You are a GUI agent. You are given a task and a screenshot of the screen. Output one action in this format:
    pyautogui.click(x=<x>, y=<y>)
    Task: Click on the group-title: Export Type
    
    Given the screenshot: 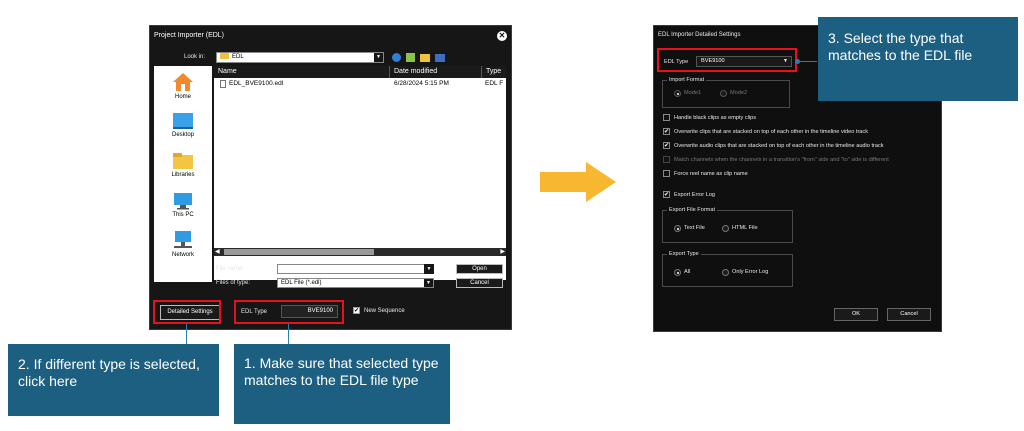 What is the action you would take?
    pyautogui.click(x=684, y=254)
    